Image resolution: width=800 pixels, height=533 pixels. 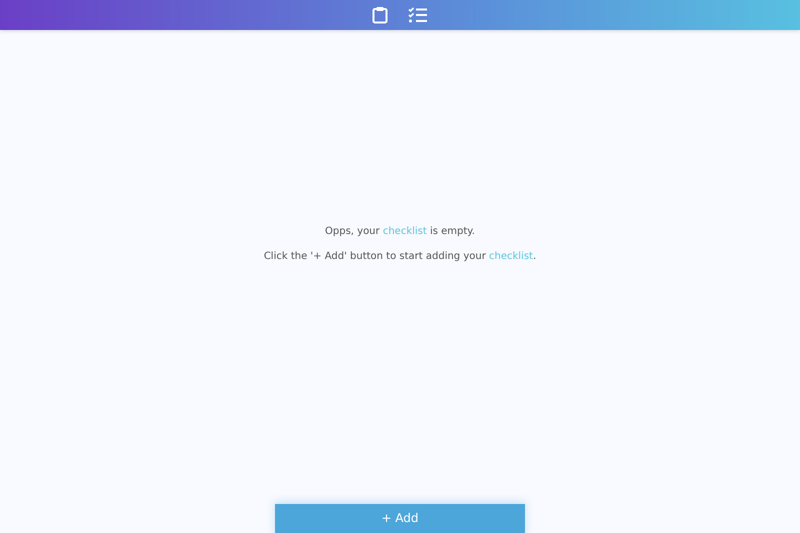 What do you see at coordinates (418, 15) in the screenshot?
I see `checklist-icon` at bounding box center [418, 15].